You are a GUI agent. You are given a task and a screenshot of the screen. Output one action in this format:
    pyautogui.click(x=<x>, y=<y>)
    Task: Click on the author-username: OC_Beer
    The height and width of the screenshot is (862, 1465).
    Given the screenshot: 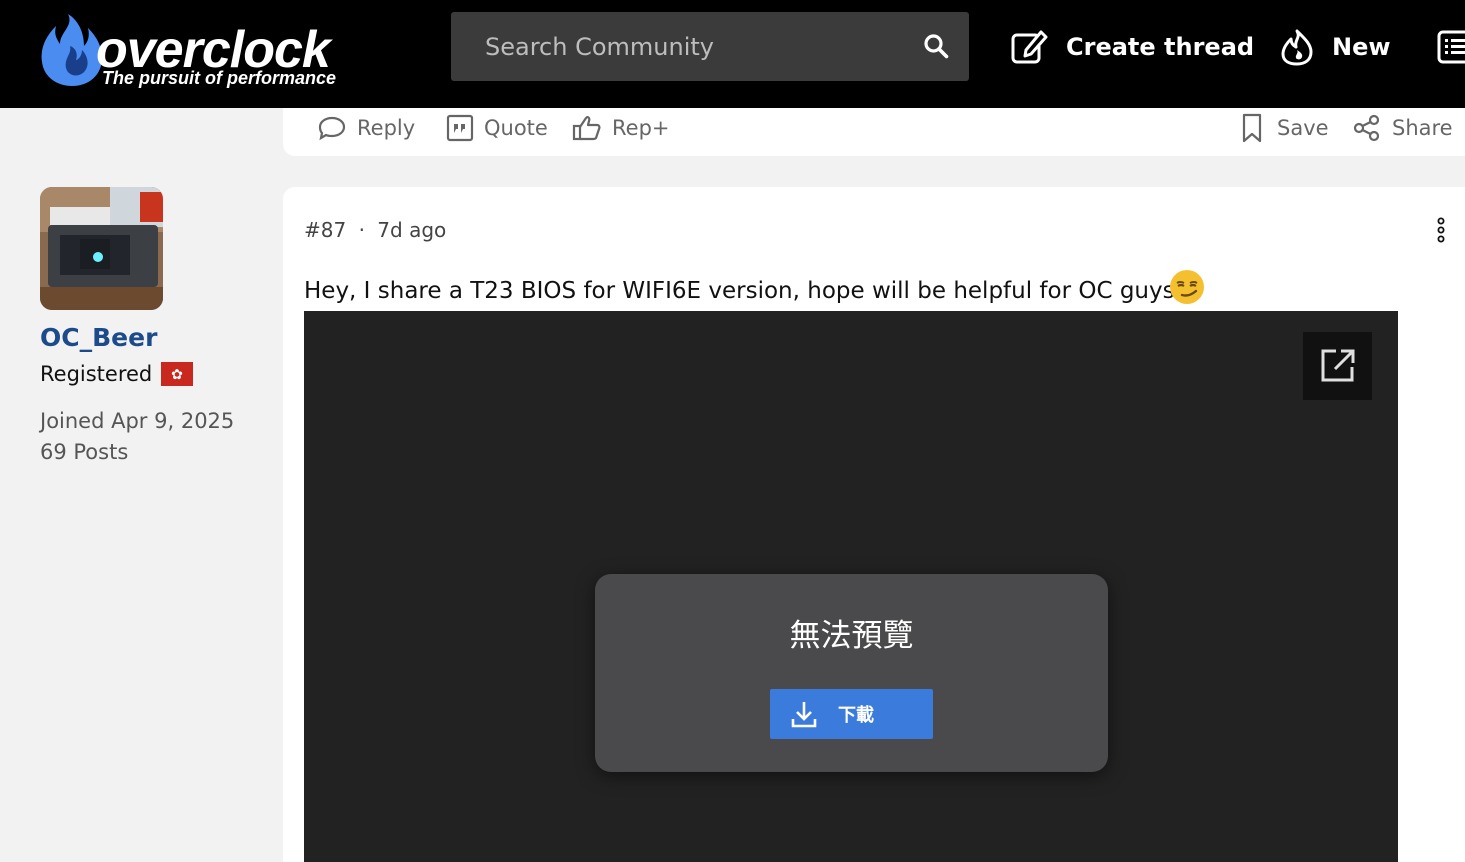 What is the action you would take?
    pyautogui.click(x=98, y=337)
    